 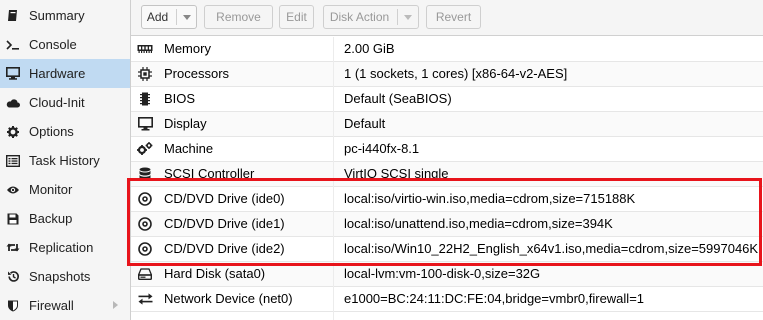 I want to click on hardware-name: Network Device (net0), so click(x=228, y=298).